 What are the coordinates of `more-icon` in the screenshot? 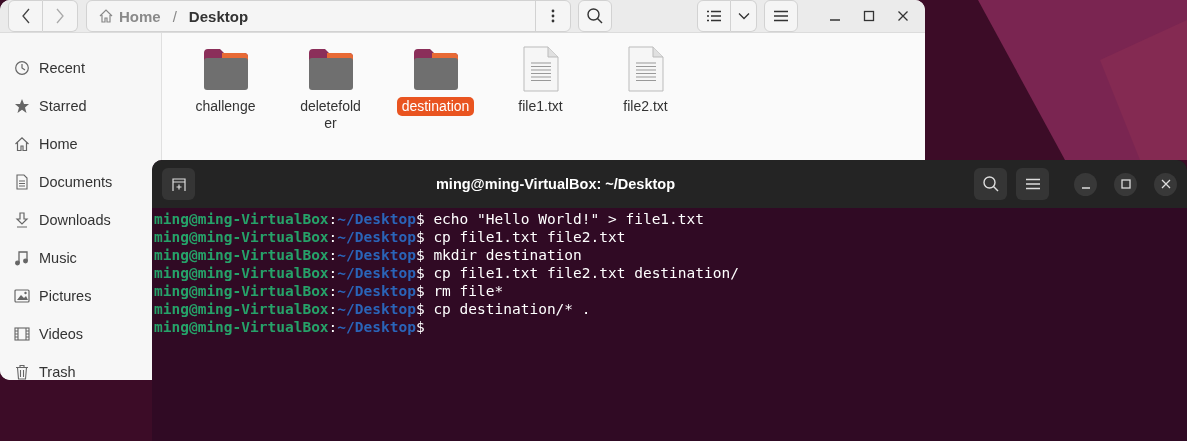 It's located at (552, 16).